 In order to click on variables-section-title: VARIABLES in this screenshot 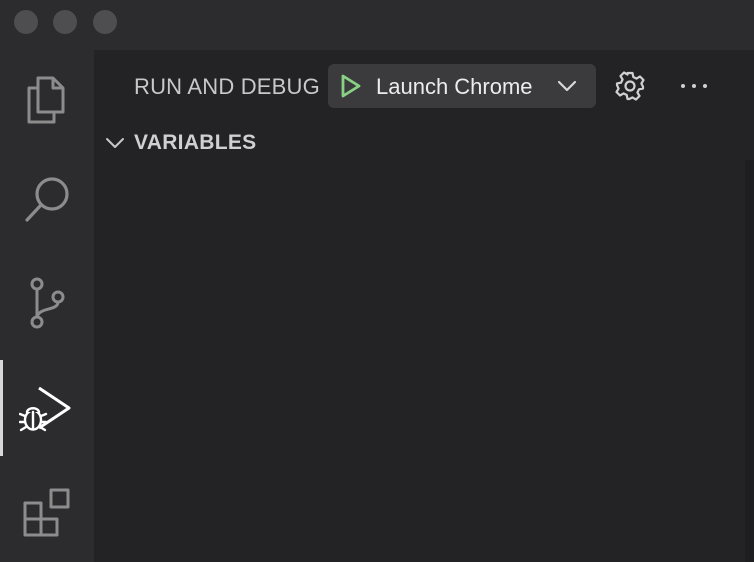, I will do `click(195, 142)`.